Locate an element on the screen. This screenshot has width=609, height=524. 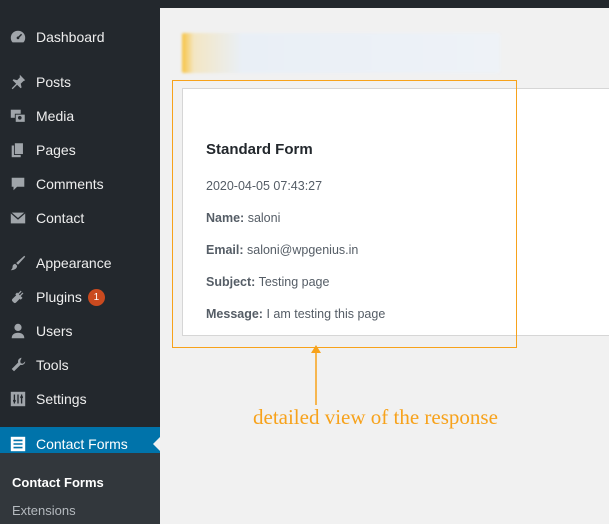
sidebar-item-dashboard: Dashboard is located at coordinates (80, 37).